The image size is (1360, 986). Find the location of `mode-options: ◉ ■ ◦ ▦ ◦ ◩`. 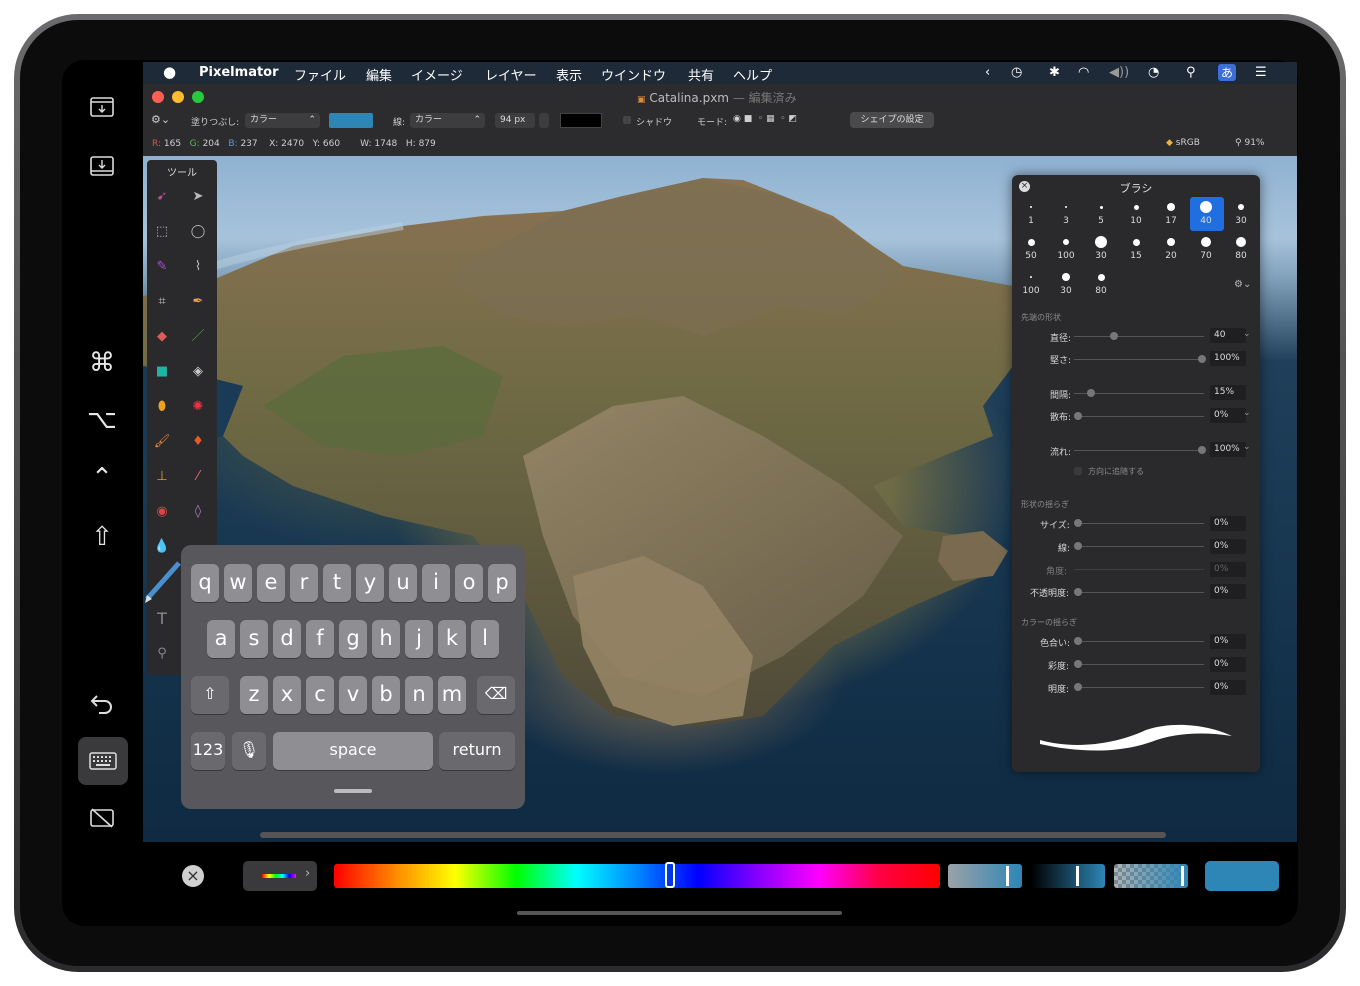

mode-options: ◉ ■ ◦ ▦ ◦ ◩ is located at coordinates (765, 119).